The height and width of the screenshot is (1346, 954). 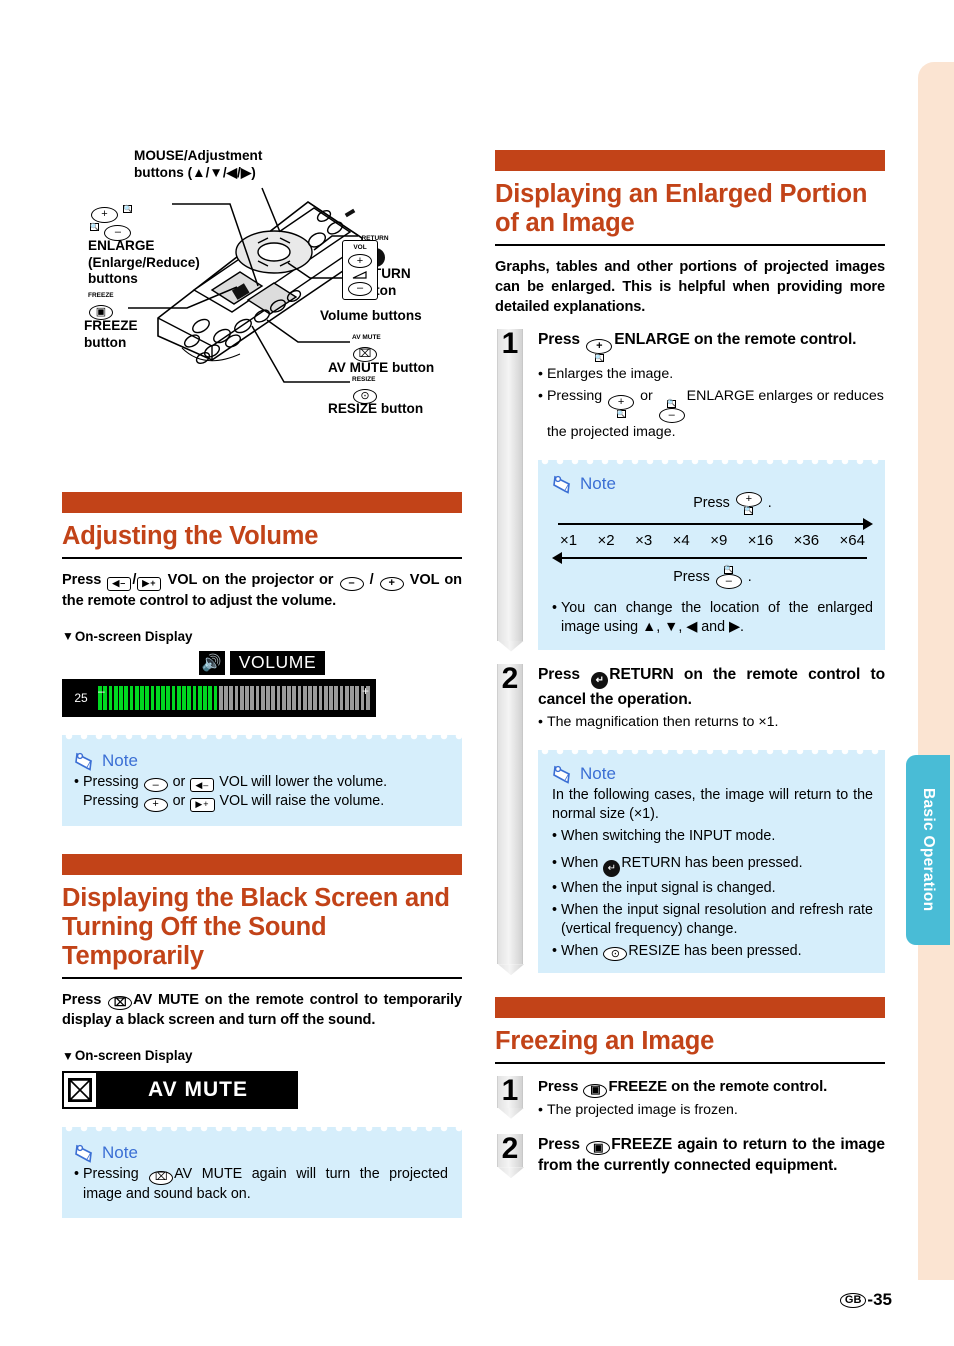 What do you see at coordinates (144, 262) in the screenshot?
I see `callout-line: (Enlarge/Reduce)` at bounding box center [144, 262].